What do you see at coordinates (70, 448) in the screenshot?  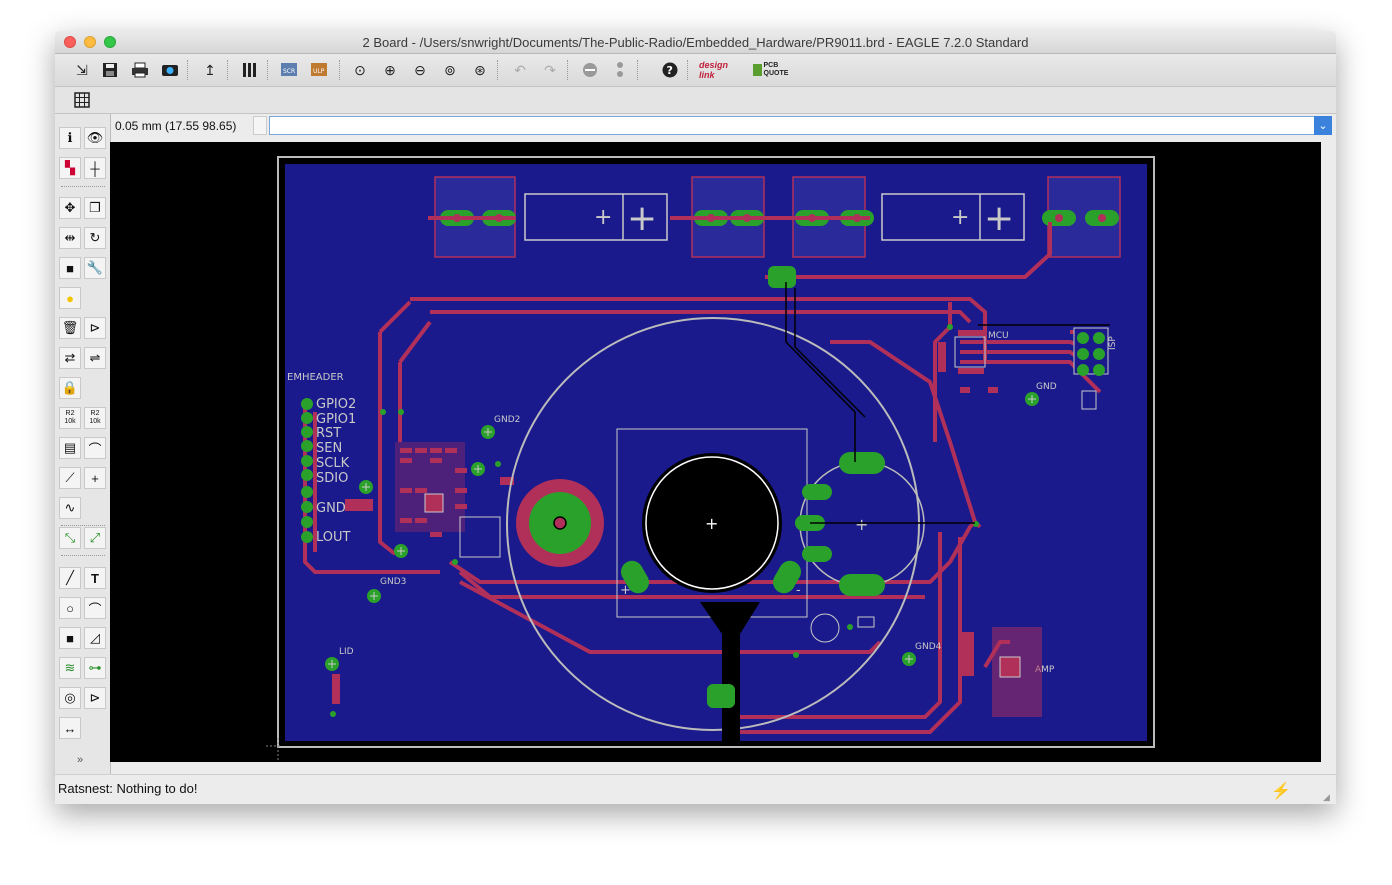 I see `smash-icon: ▤` at bounding box center [70, 448].